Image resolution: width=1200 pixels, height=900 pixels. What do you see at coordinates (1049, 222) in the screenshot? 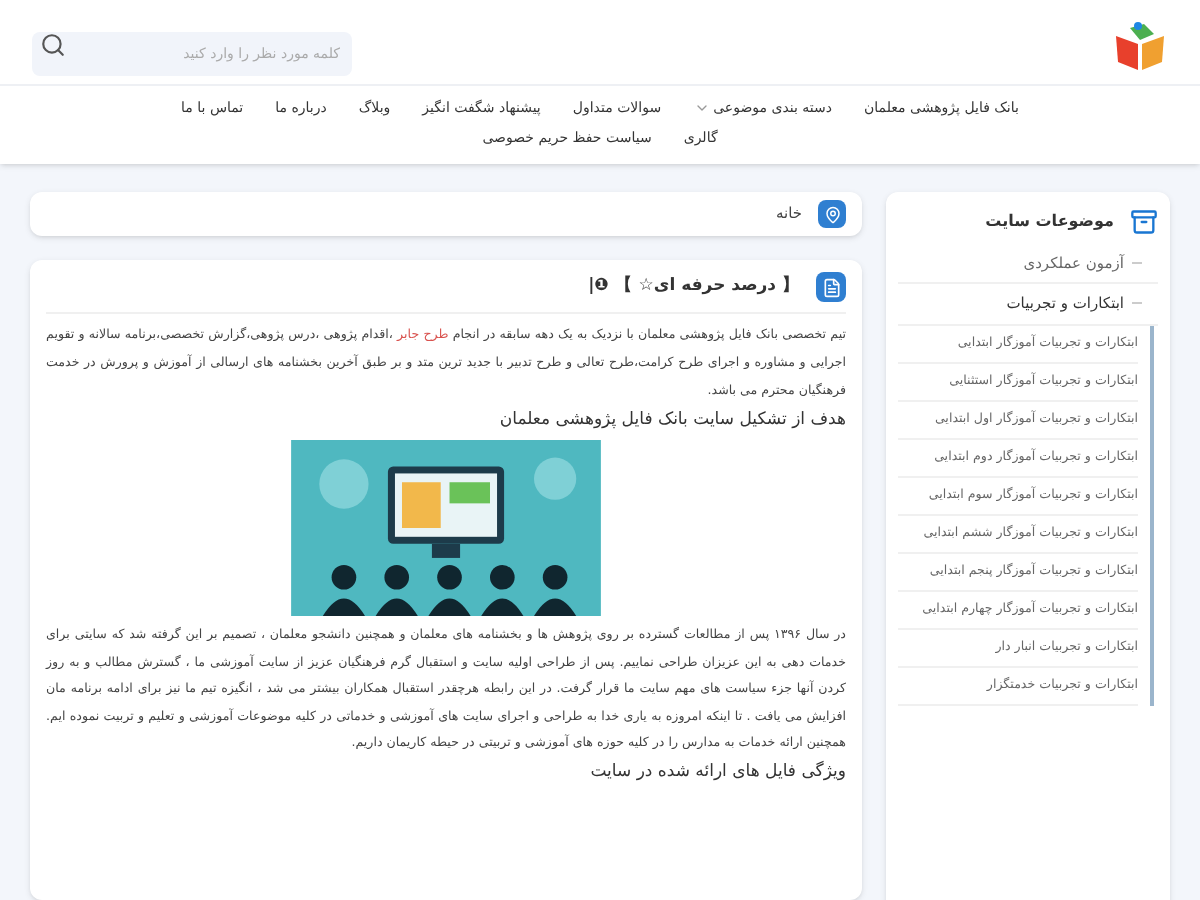
I see `sidebar-title: موضوعات سایت` at bounding box center [1049, 222].